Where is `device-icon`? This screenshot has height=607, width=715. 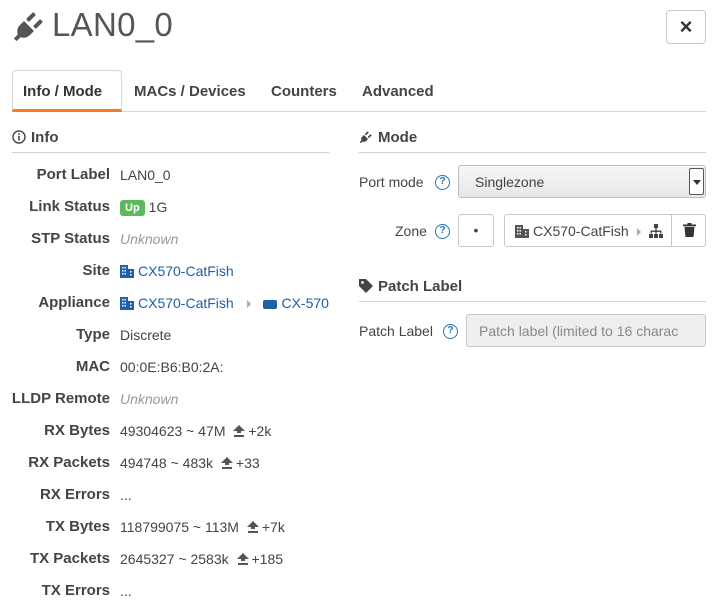 device-icon is located at coordinates (270, 304).